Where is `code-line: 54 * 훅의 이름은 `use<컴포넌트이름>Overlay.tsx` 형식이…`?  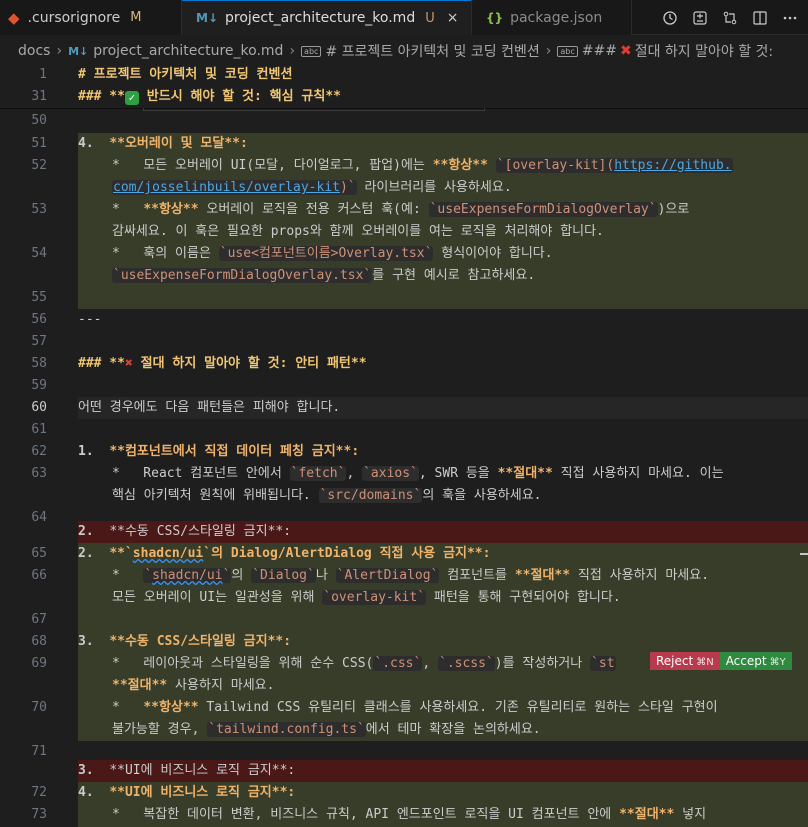
code-line: 54 * 훅의 이름은 `use<컴포넌트이름>Overlay.tsx` 형식이… is located at coordinates (404, 265).